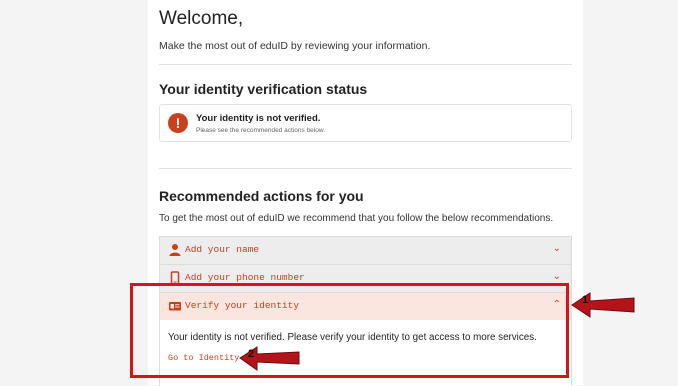 This screenshot has height=386, width=678. Describe the element at coordinates (263, 89) in the screenshot. I see `identity-status-heading: Your identity verification status` at that location.